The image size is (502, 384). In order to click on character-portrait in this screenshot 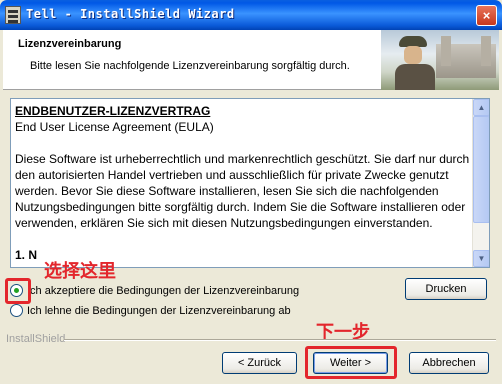, I will do `click(415, 62)`.